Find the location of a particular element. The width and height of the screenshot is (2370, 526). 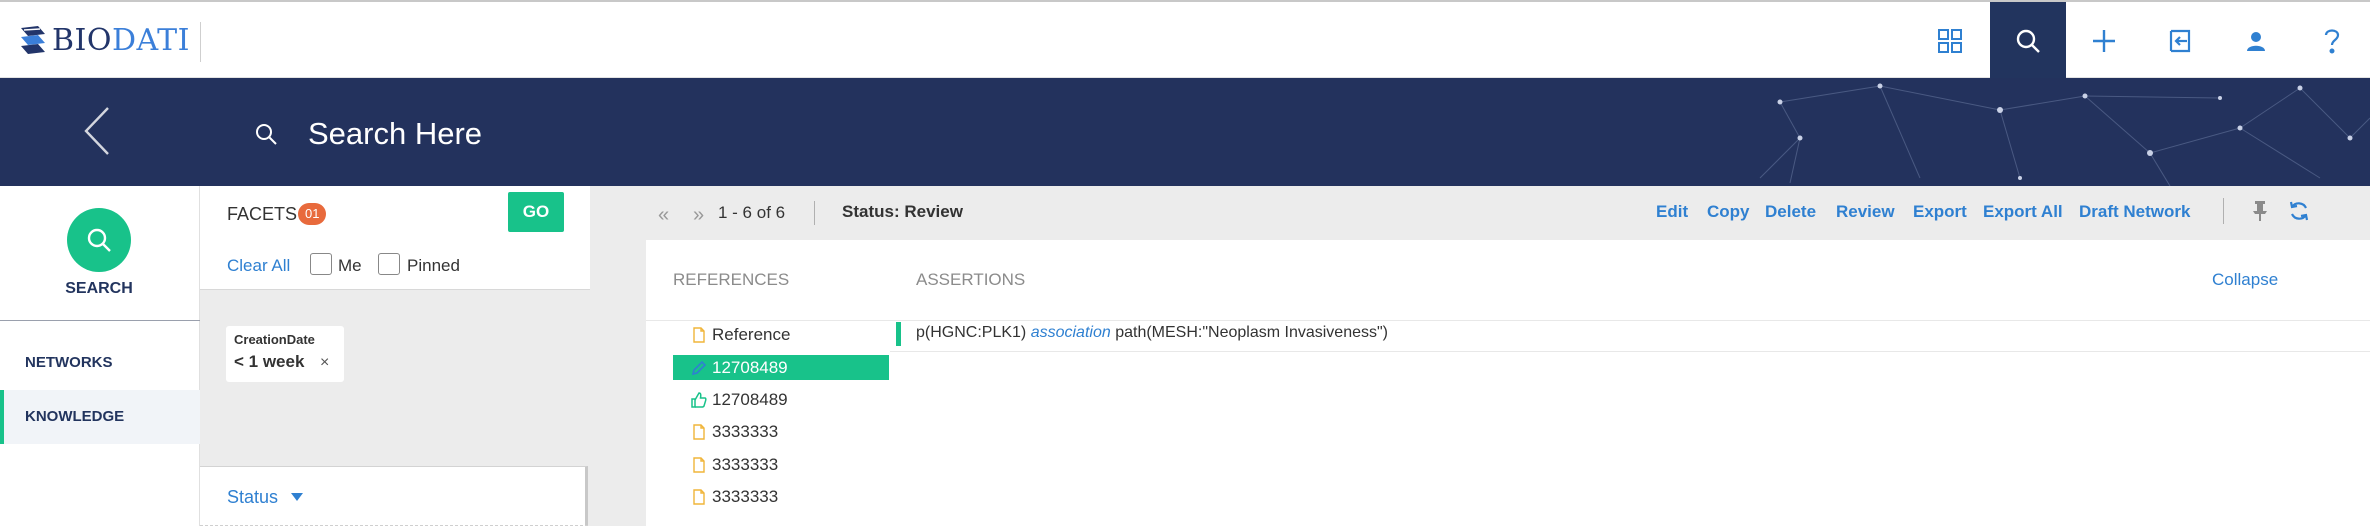

draft-network-button: Draft Network is located at coordinates (2134, 212).